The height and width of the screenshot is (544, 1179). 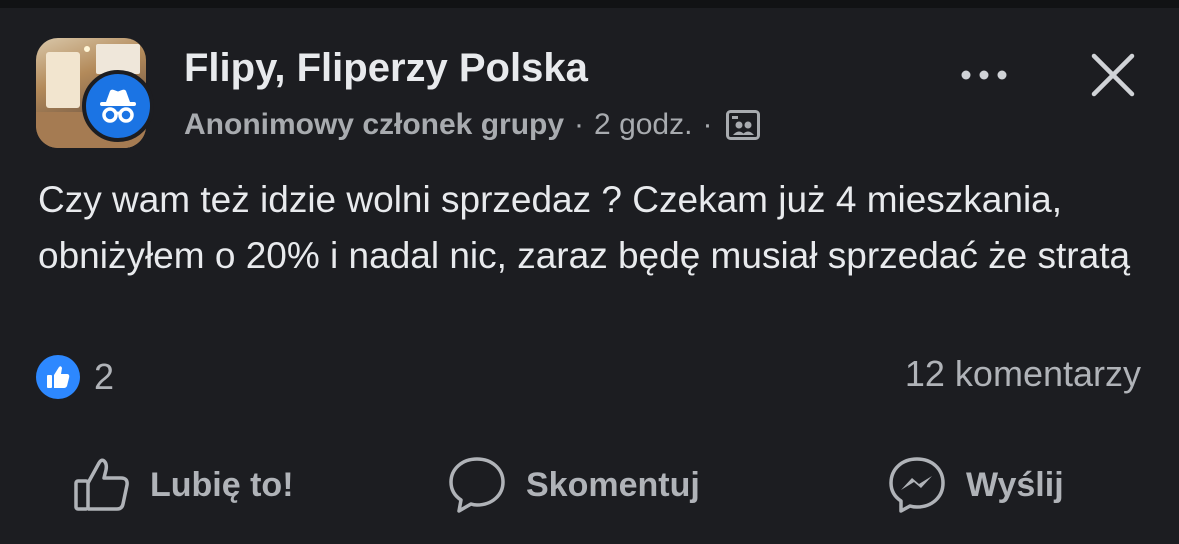 What do you see at coordinates (917, 485) in the screenshot?
I see `messenger-icon` at bounding box center [917, 485].